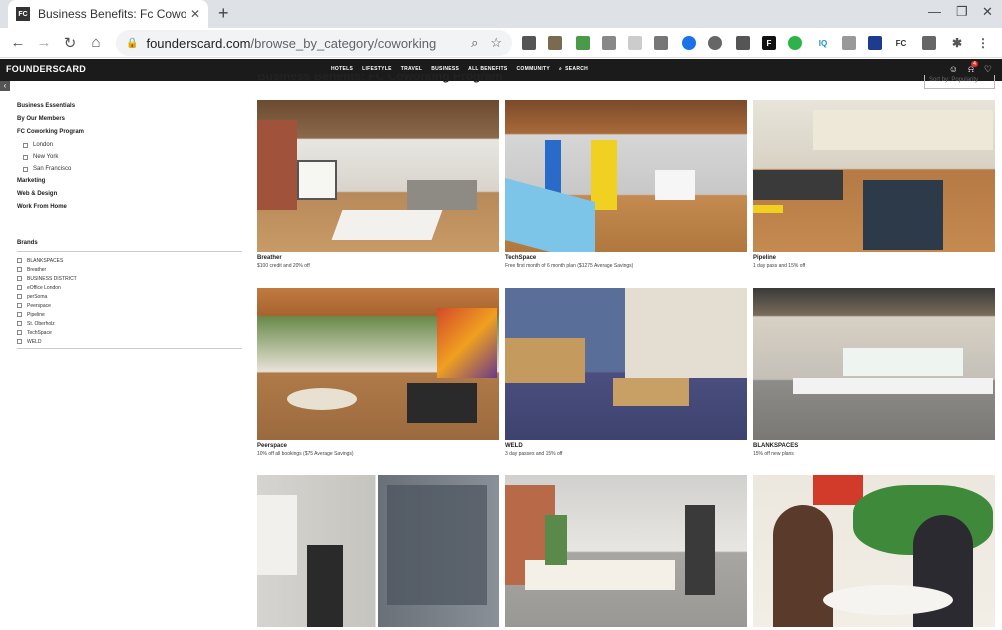 The width and height of the screenshot is (1002, 630). Describe the element at coordinates (689, 43) in the screenshot. I see `globe-icon` at that location.